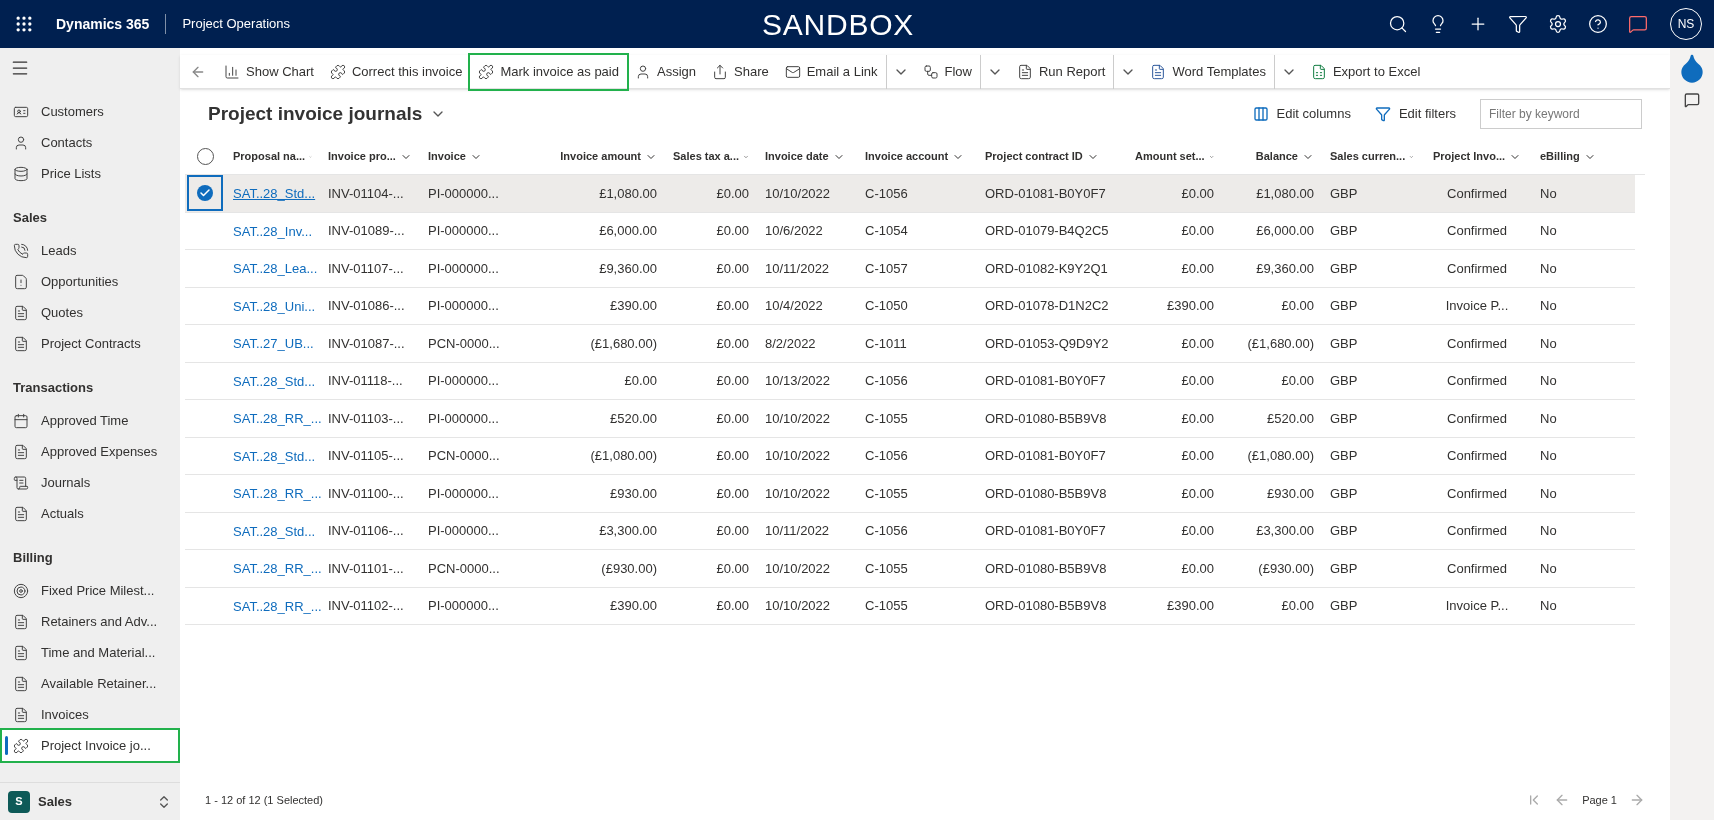  Describe the element at coordinates (910, 569) in the screenshot. I see `table-row: SAT..28_RR_... INV-01101-... PCN-0000... (£930.00) £0.00 10/10/2022 C-1055 ORD-01080-B5B9V8 £0.00 (£930.00) GBP Confirmed No` at that location.